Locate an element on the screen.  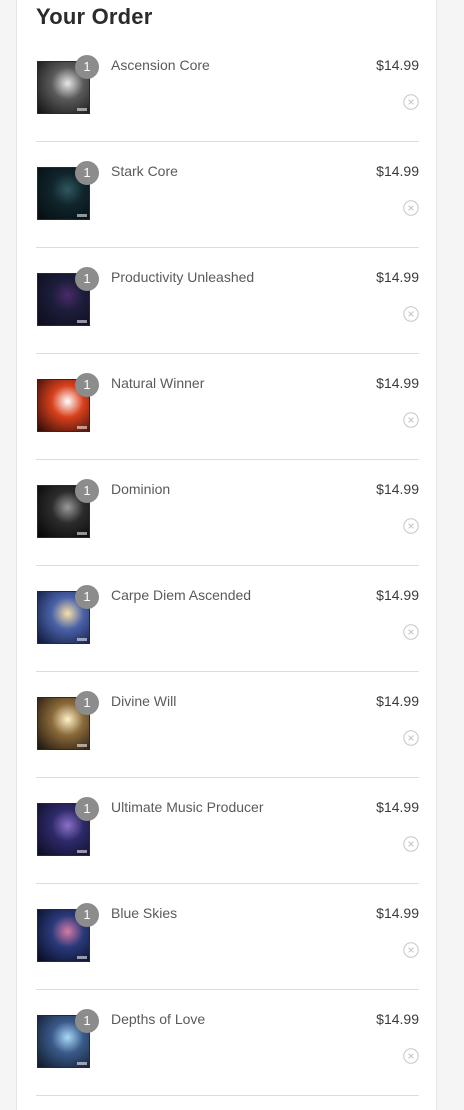
product-name: Ascension Core is located at coordinates (160, 65).